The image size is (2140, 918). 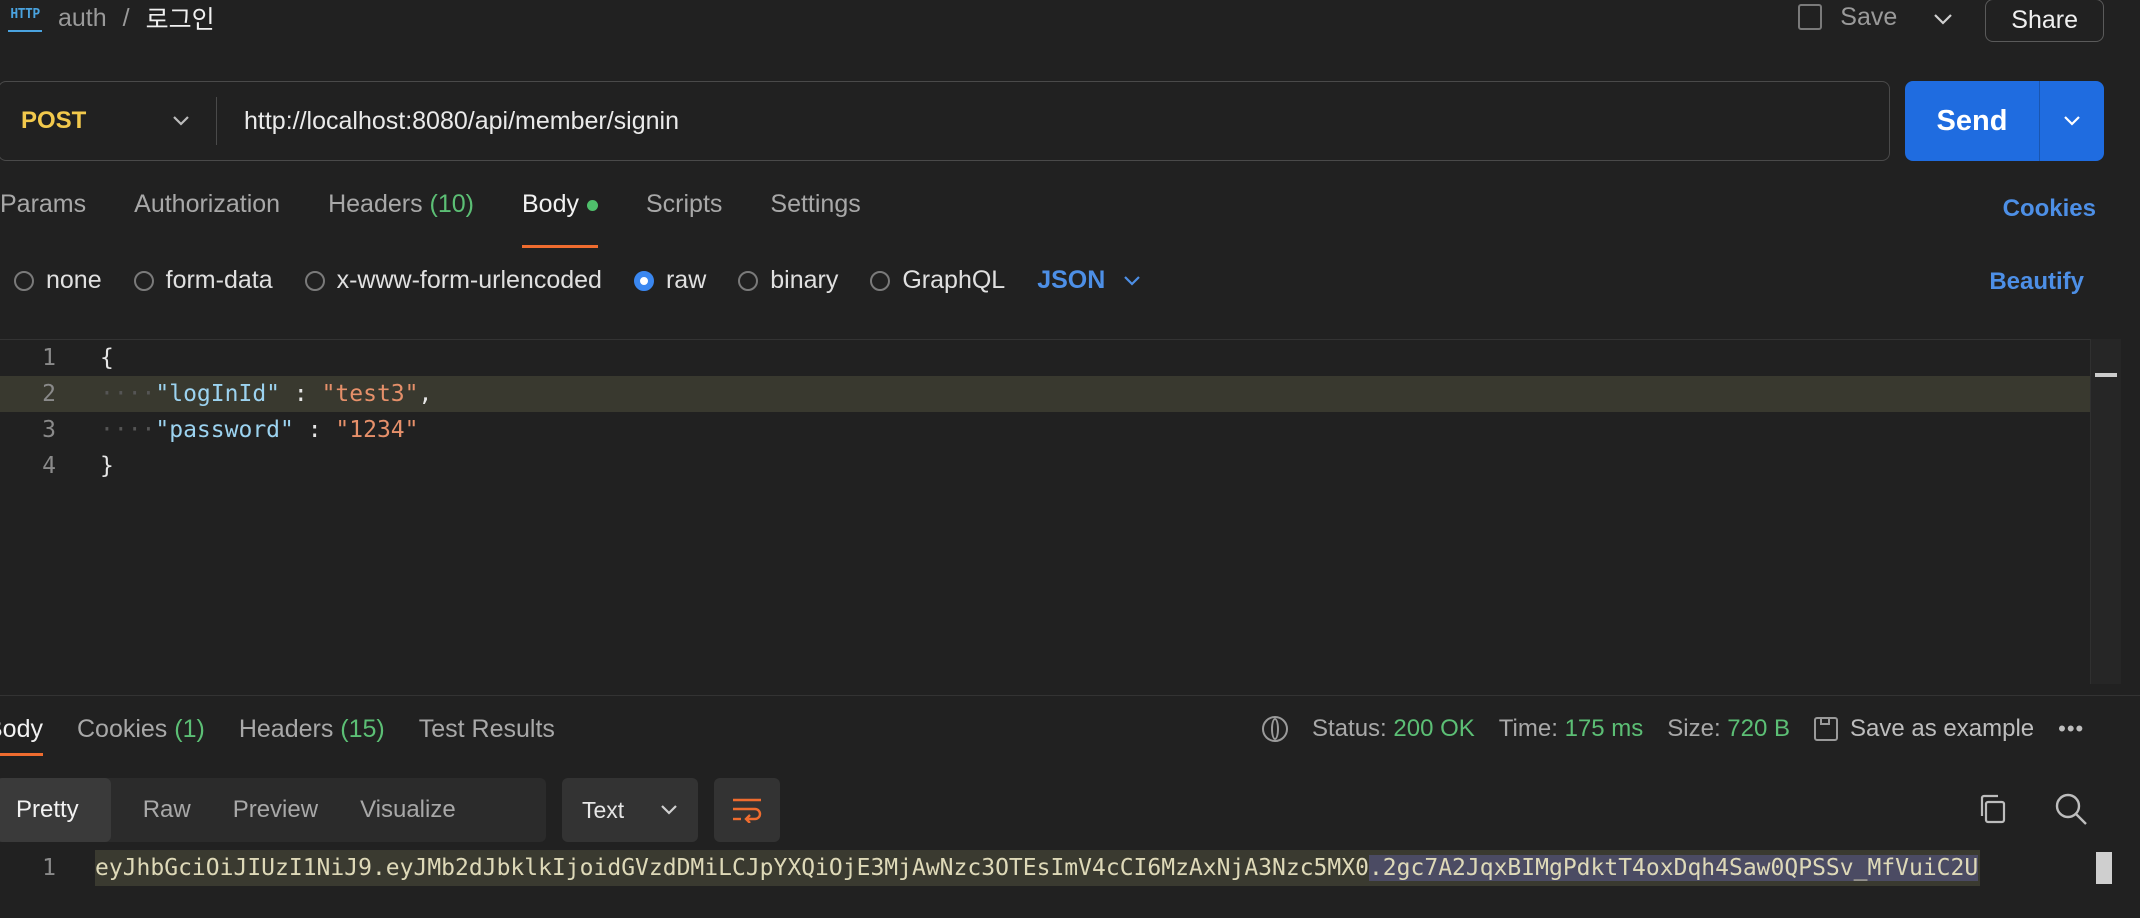 I want to click on method-select: POST, so click(x=108, y=121).